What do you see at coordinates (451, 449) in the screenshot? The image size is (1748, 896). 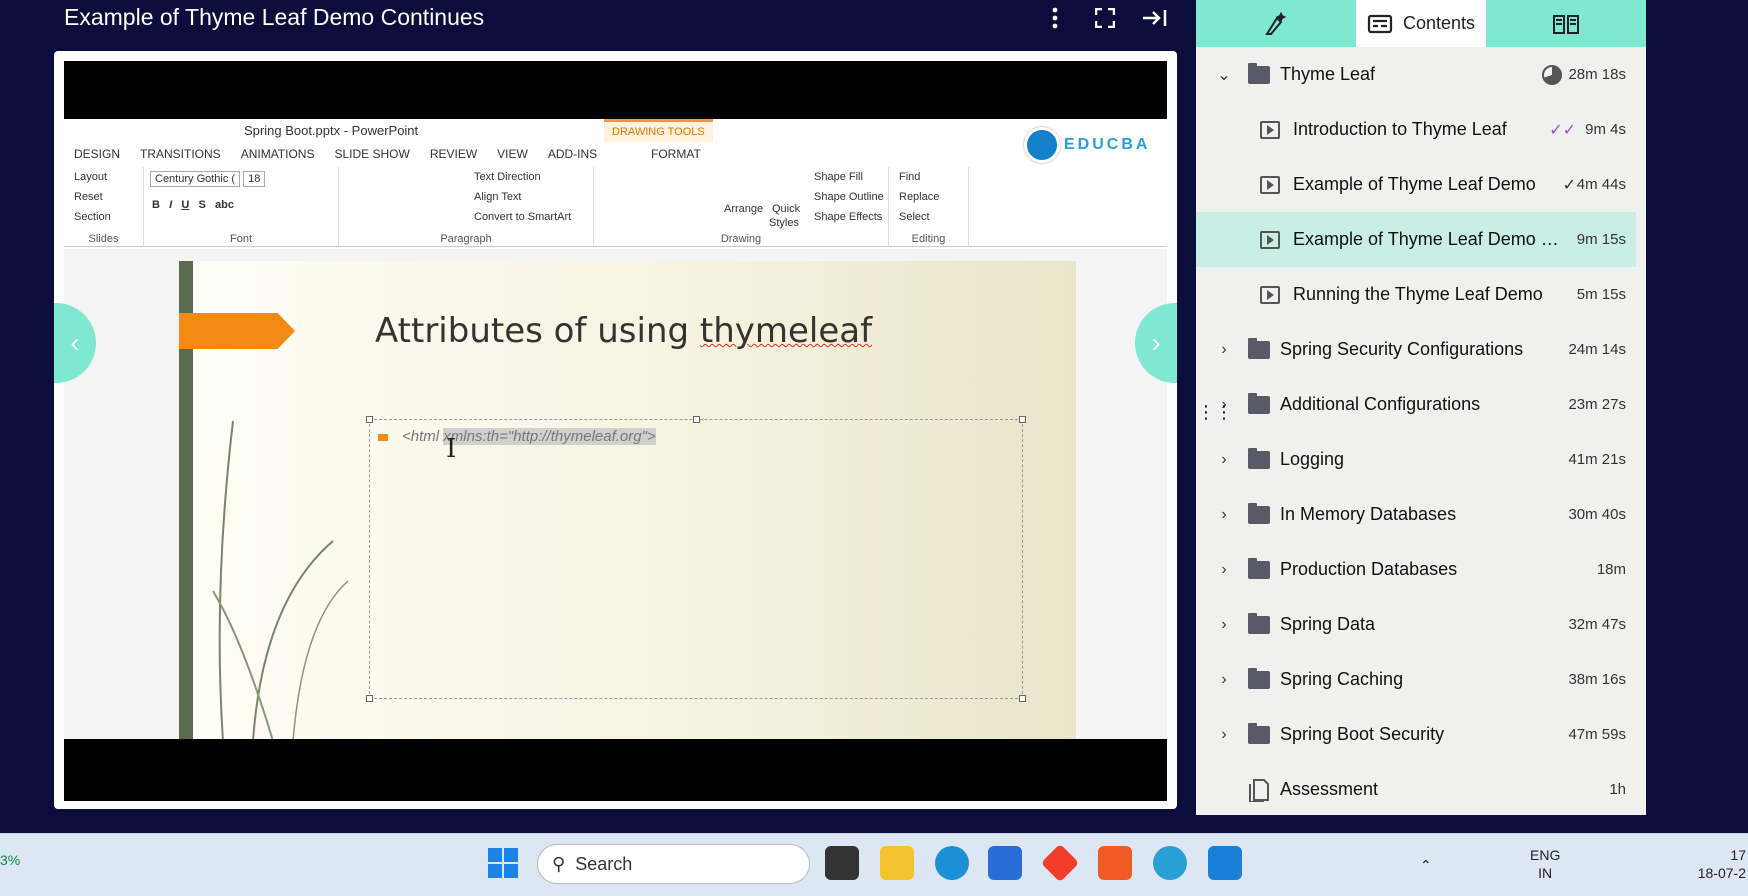 I see `text-cursor-icon: I` at bounding box center [451, 449].